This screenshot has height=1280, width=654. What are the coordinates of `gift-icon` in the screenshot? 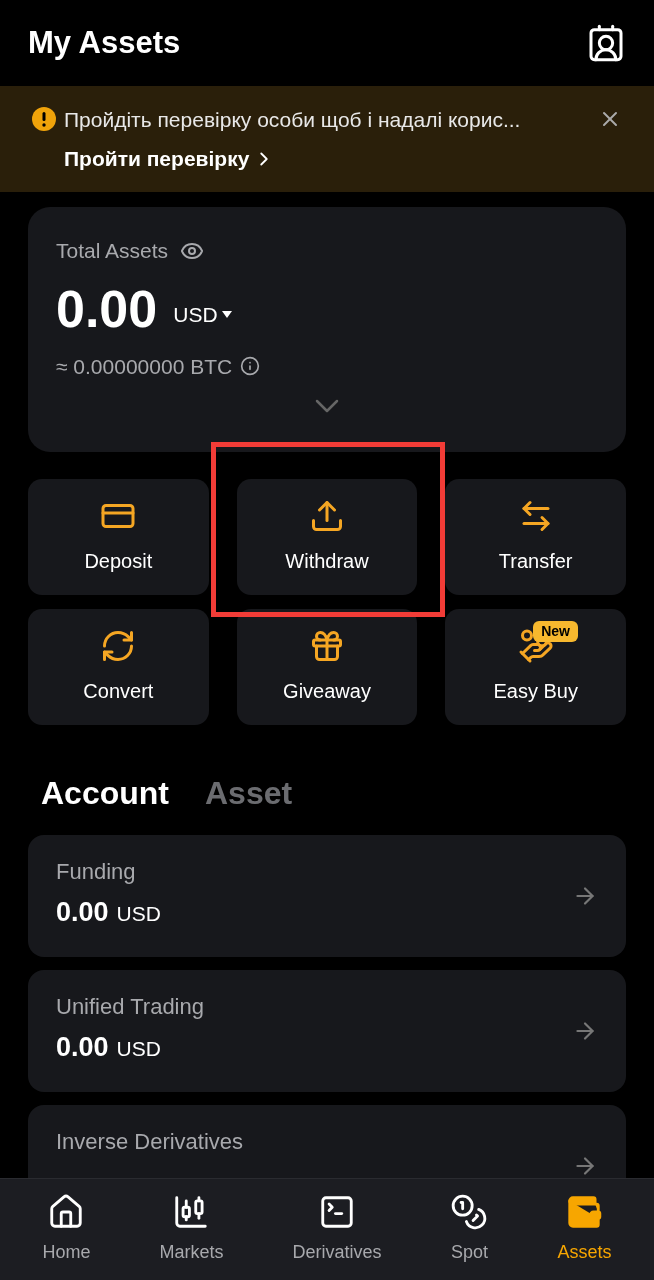 It's located at (327, 646).